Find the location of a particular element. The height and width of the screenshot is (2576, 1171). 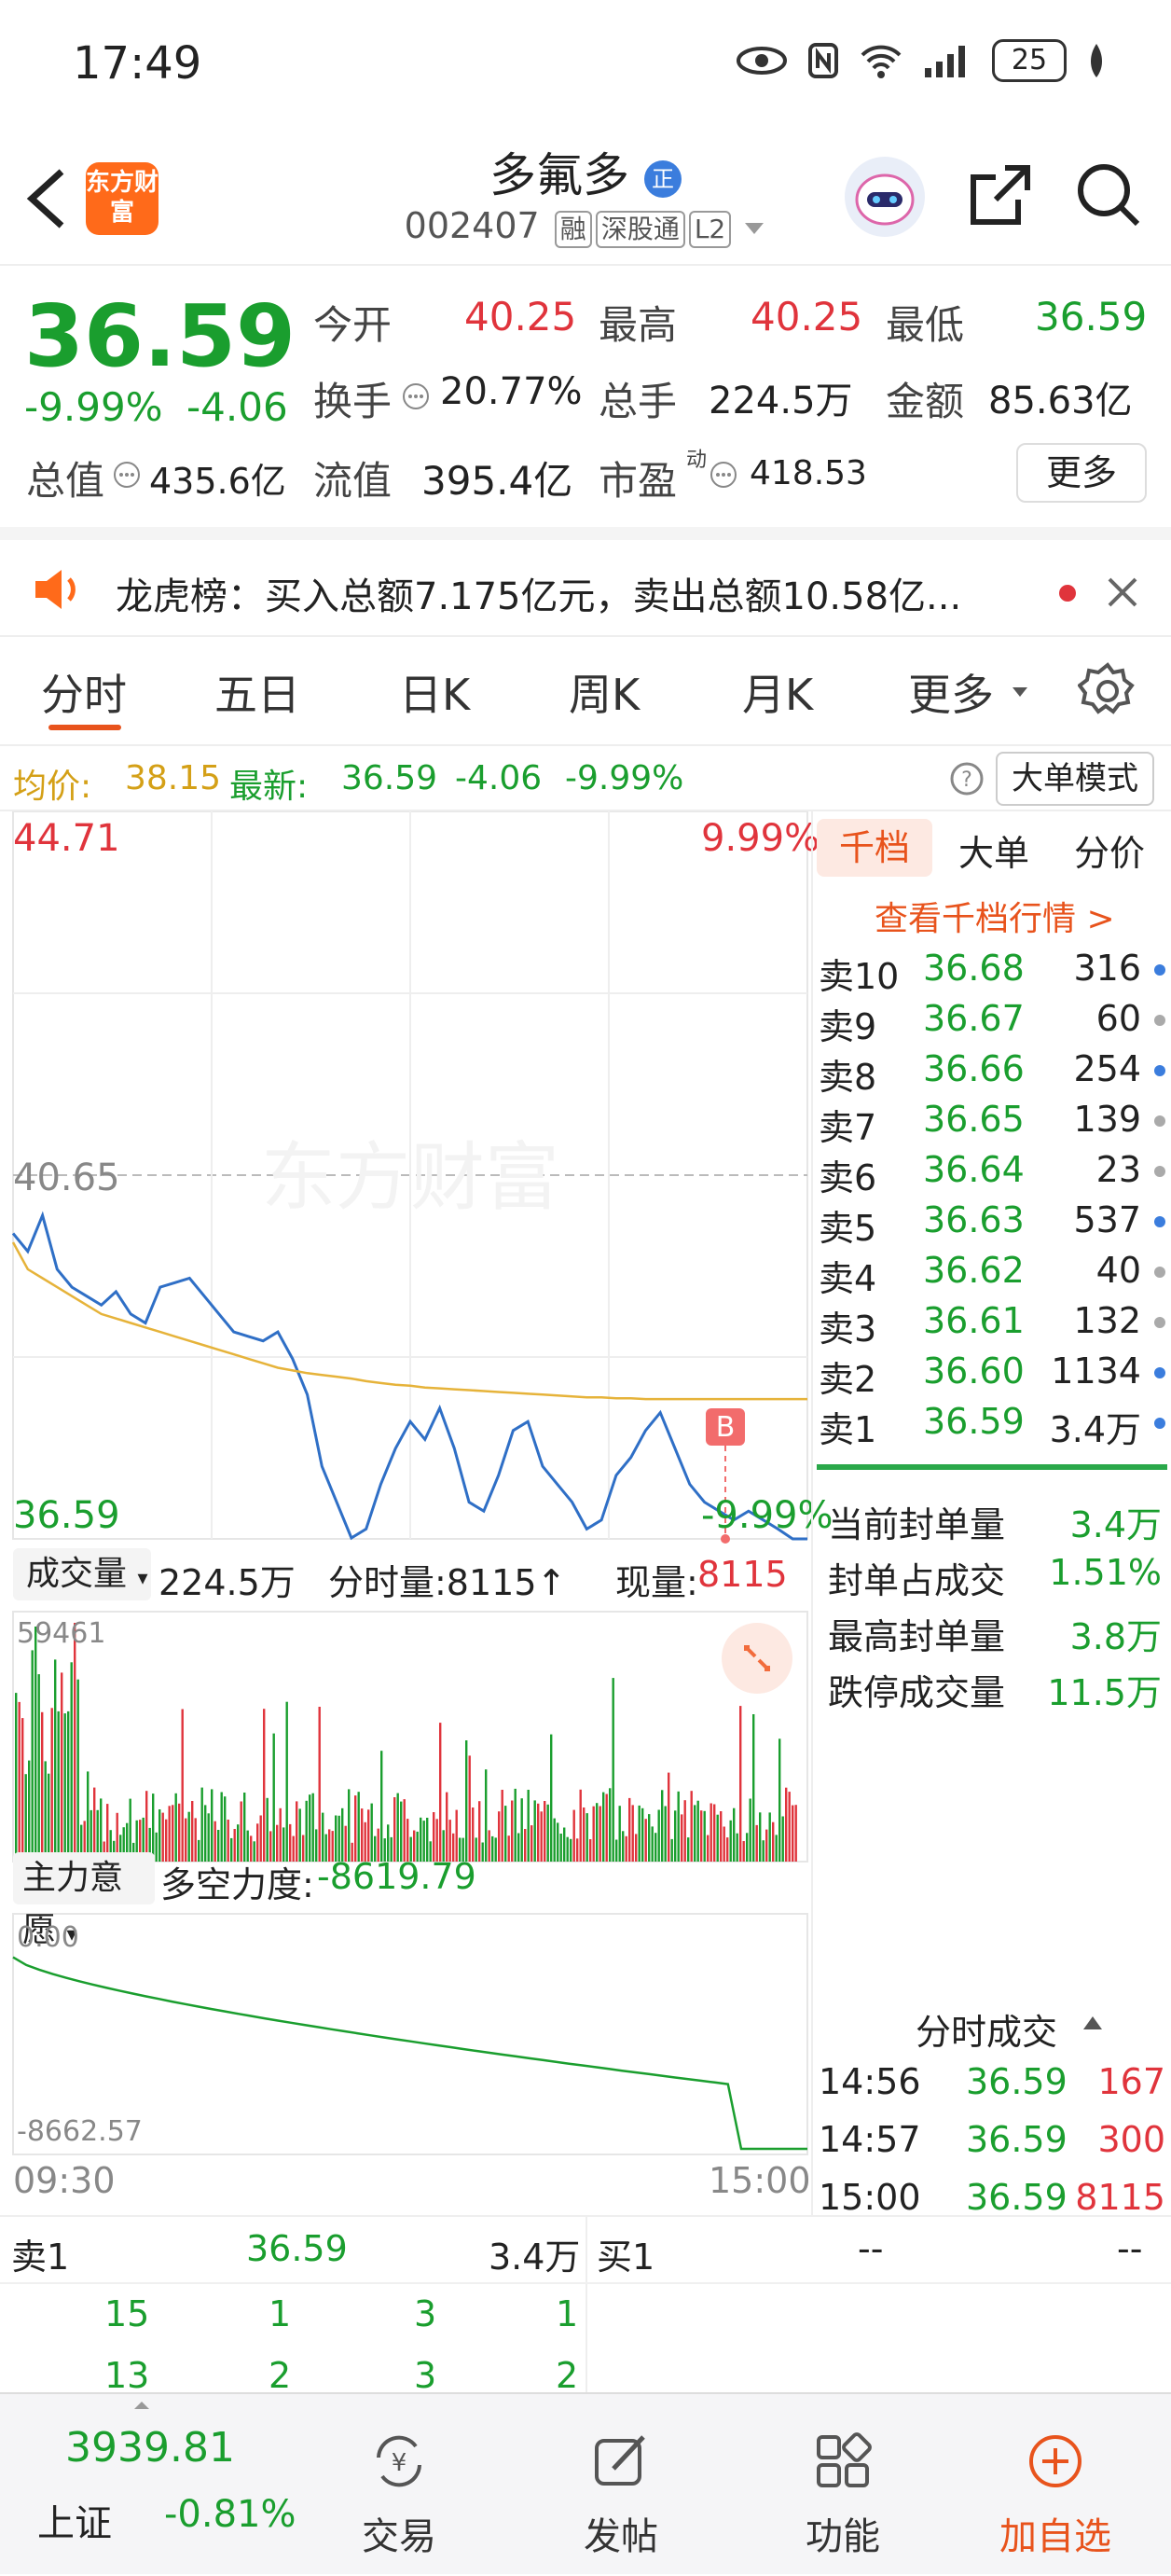

tab-weekly-k: 周K is located at coordinates (604, 692).